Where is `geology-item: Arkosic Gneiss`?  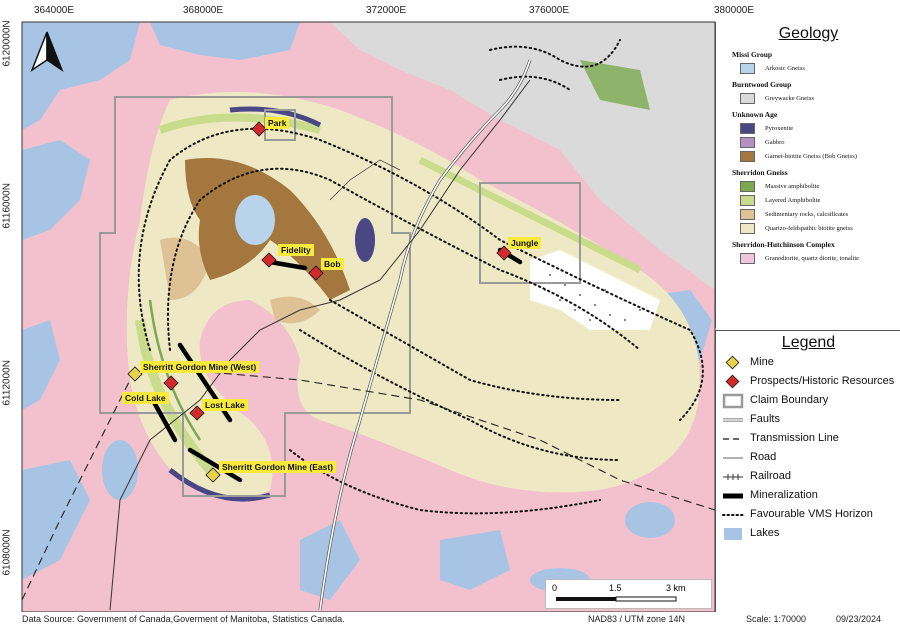
geology-item: Arkosic Gneiss is located at coordinates (820, 68).